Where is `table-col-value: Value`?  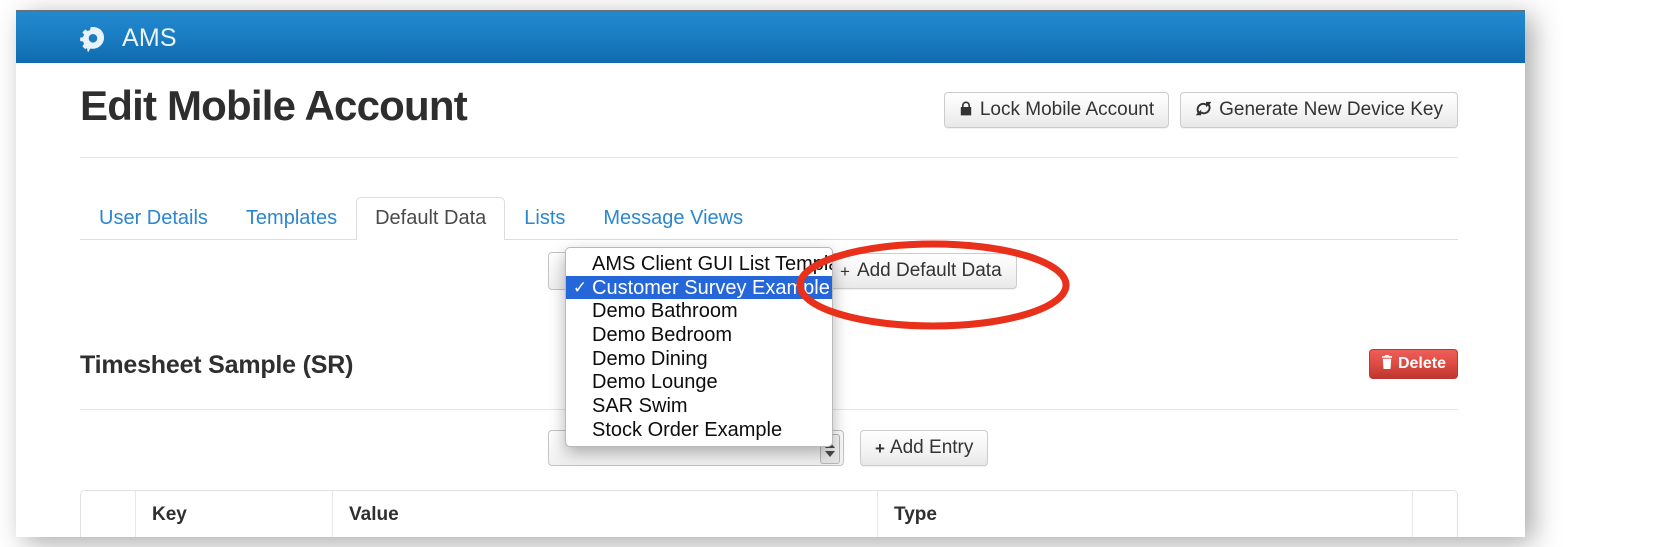
table-col-value: Value is located at coordinates (604, 514).